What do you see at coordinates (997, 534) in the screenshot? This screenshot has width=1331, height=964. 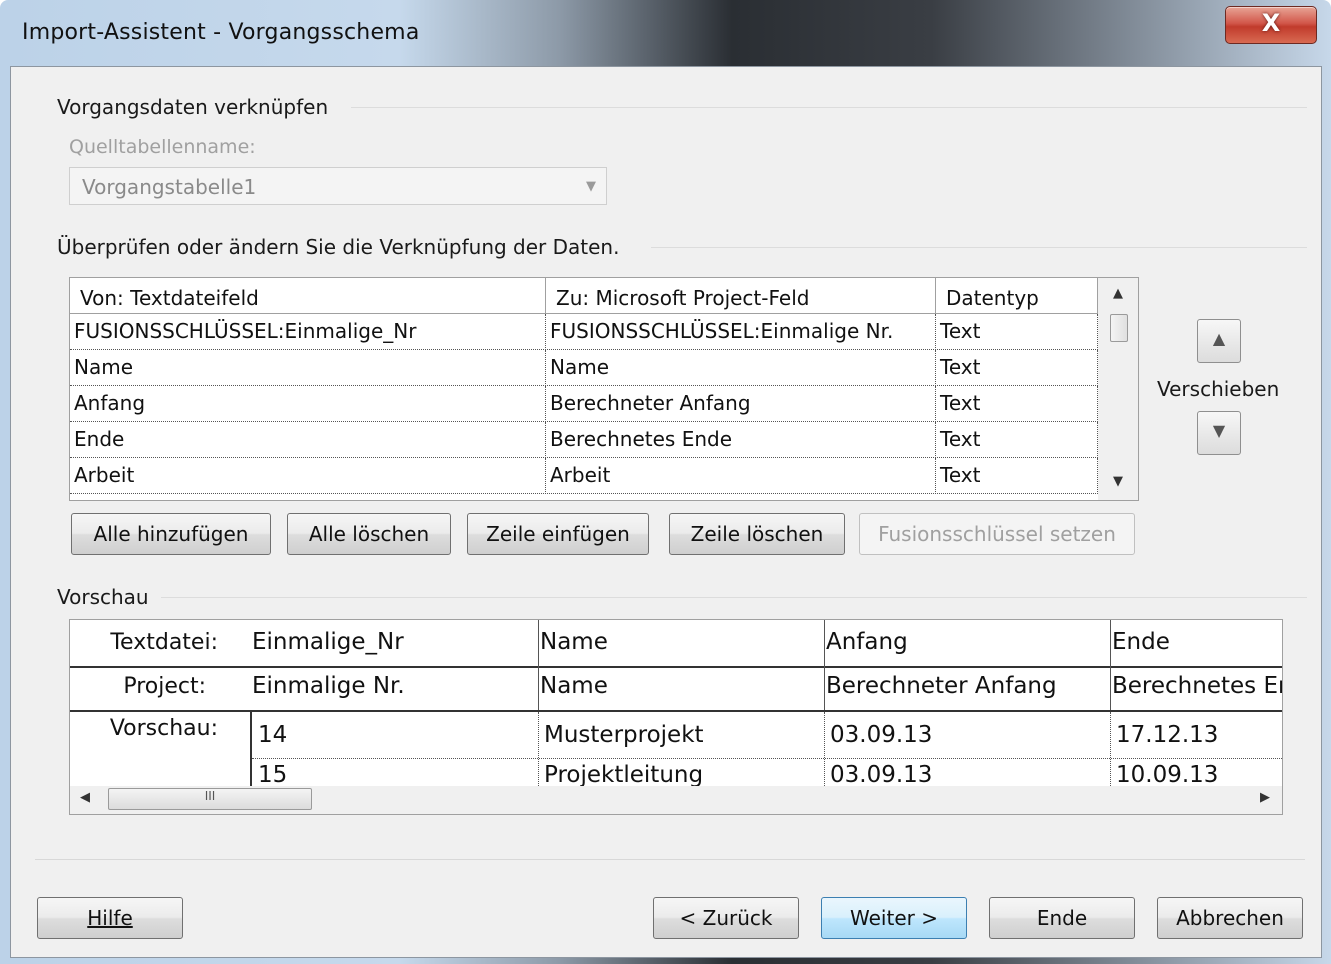 I see `set-merge-key-button: Fusionsschlüssel setzen` at bounding box center [997, 534].